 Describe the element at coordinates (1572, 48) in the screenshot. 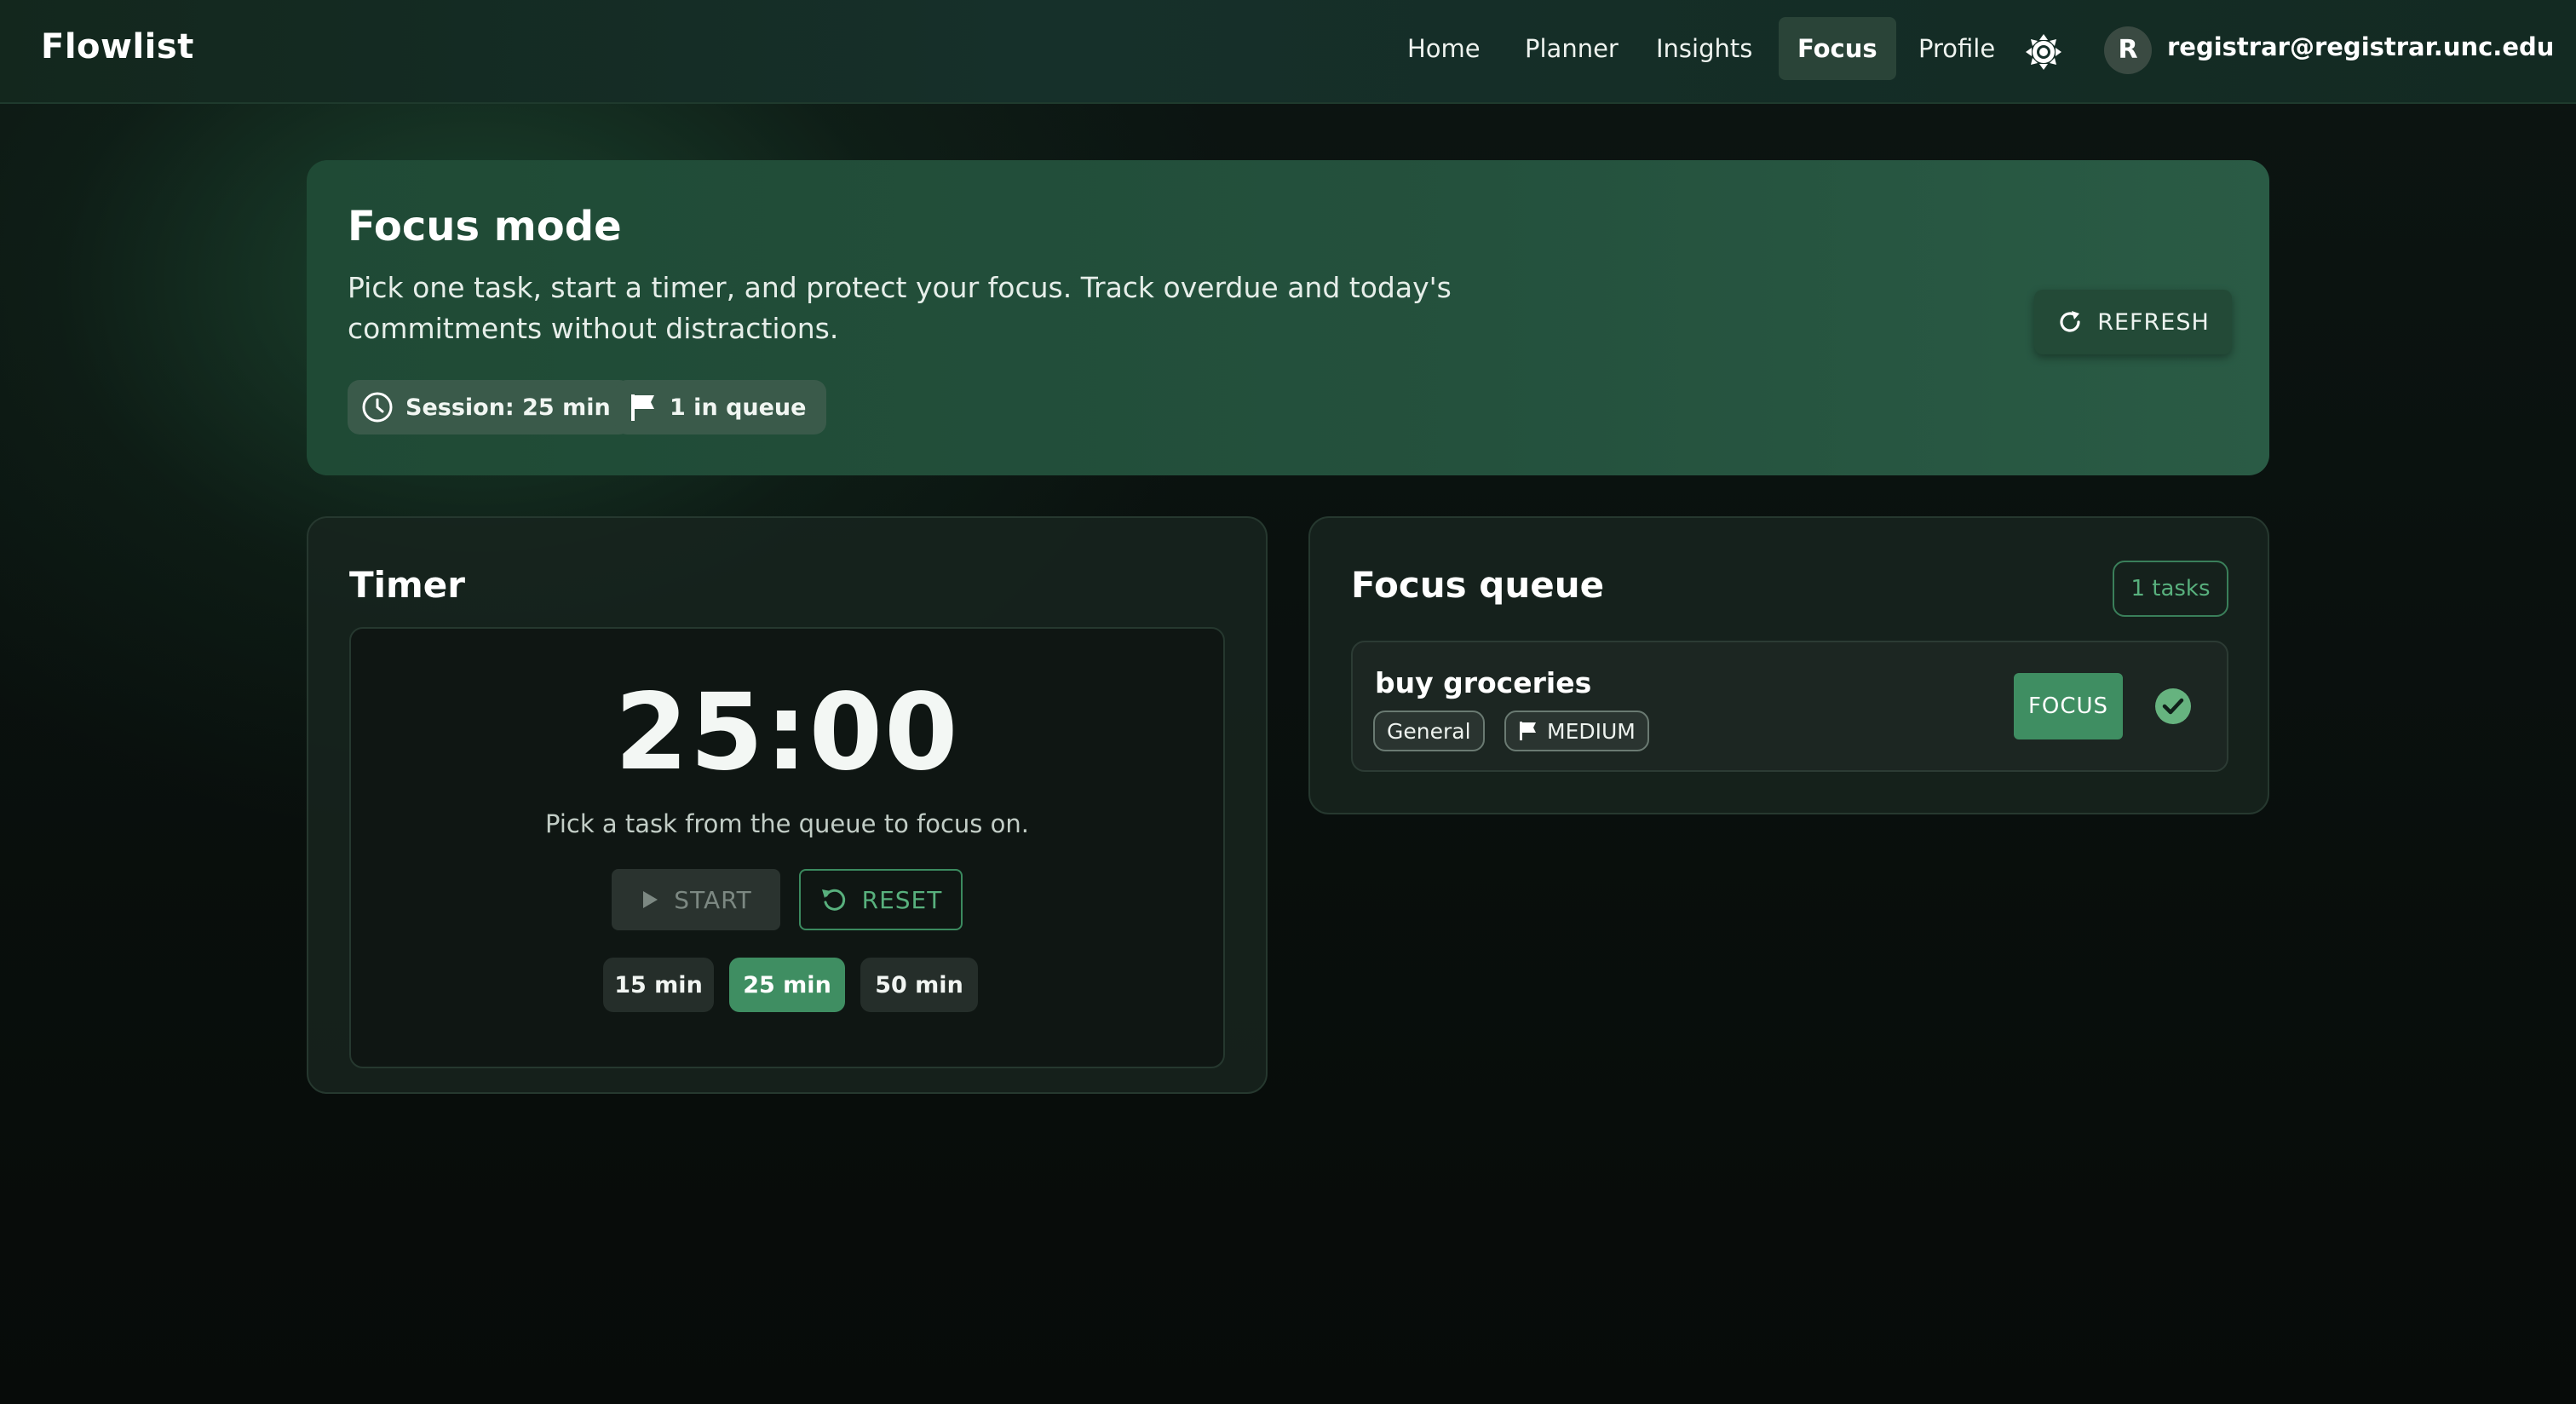

I see `nav-planner: Planner` at that location.